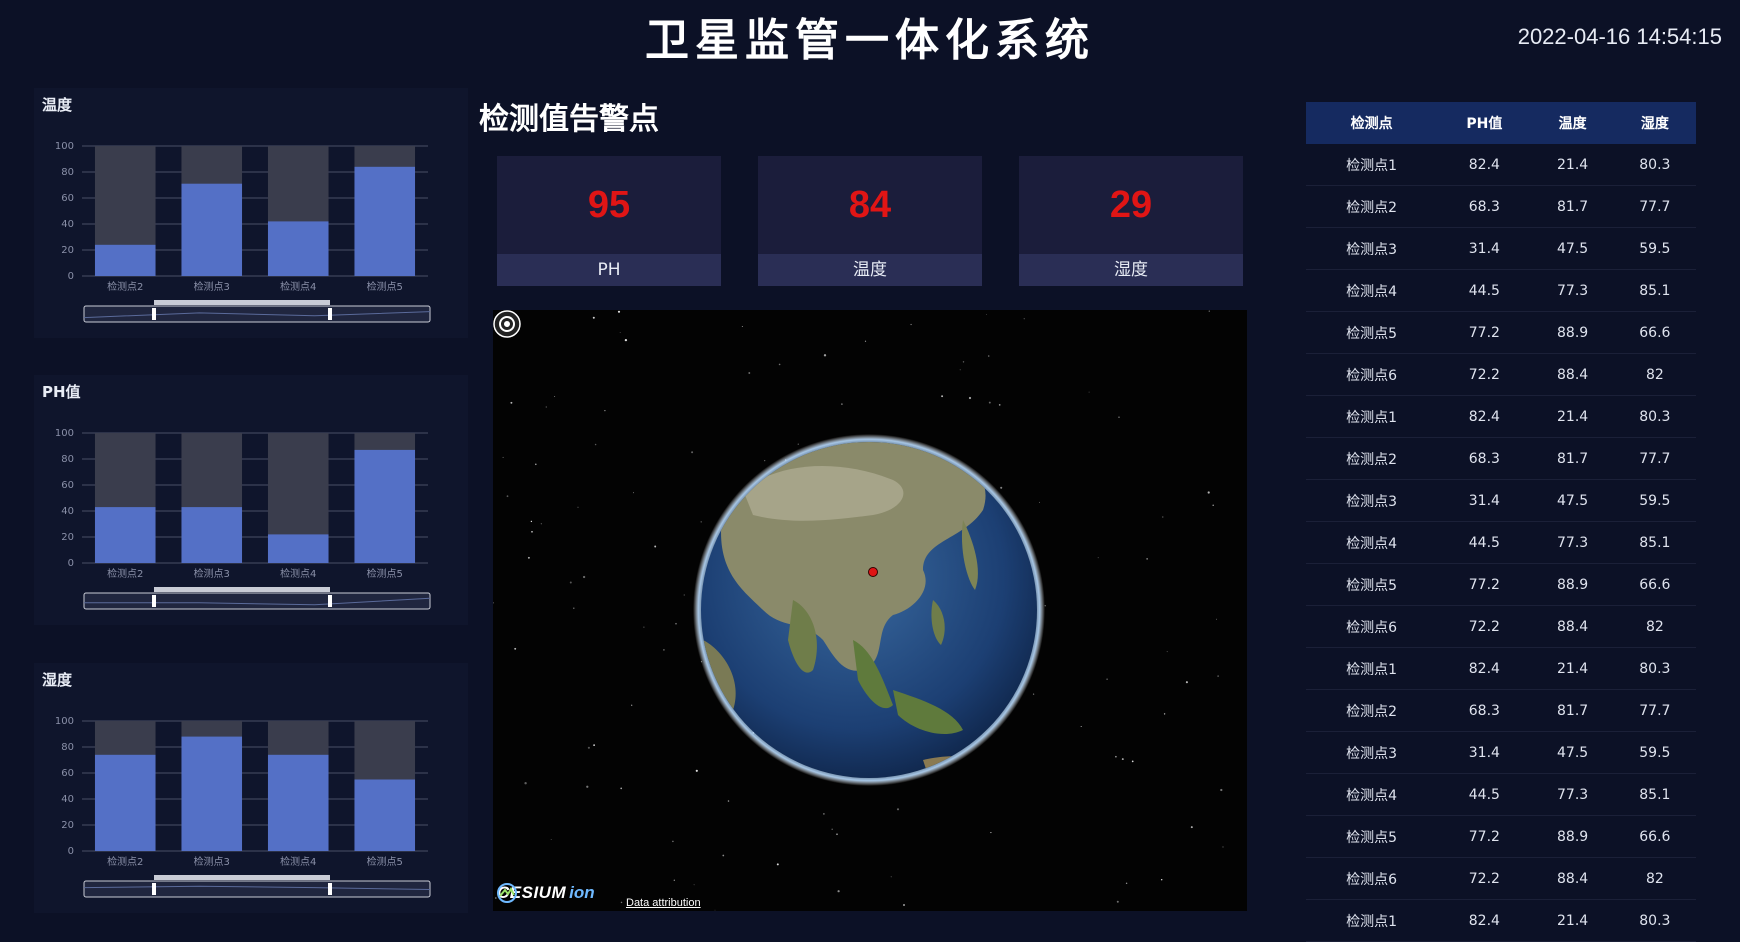 This screenshot has width=1740, height=942. Describe the element at coordinates (873, 572) in the screenshot. I see `location-marker` at that location.